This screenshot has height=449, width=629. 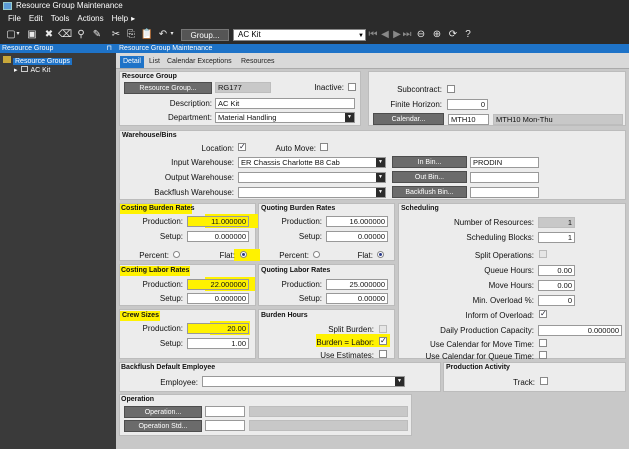 What do you see at coordinates (218, 328) in the screenshot?
I see `crew-production-input: 20.00` at bounding box center [218, 328].